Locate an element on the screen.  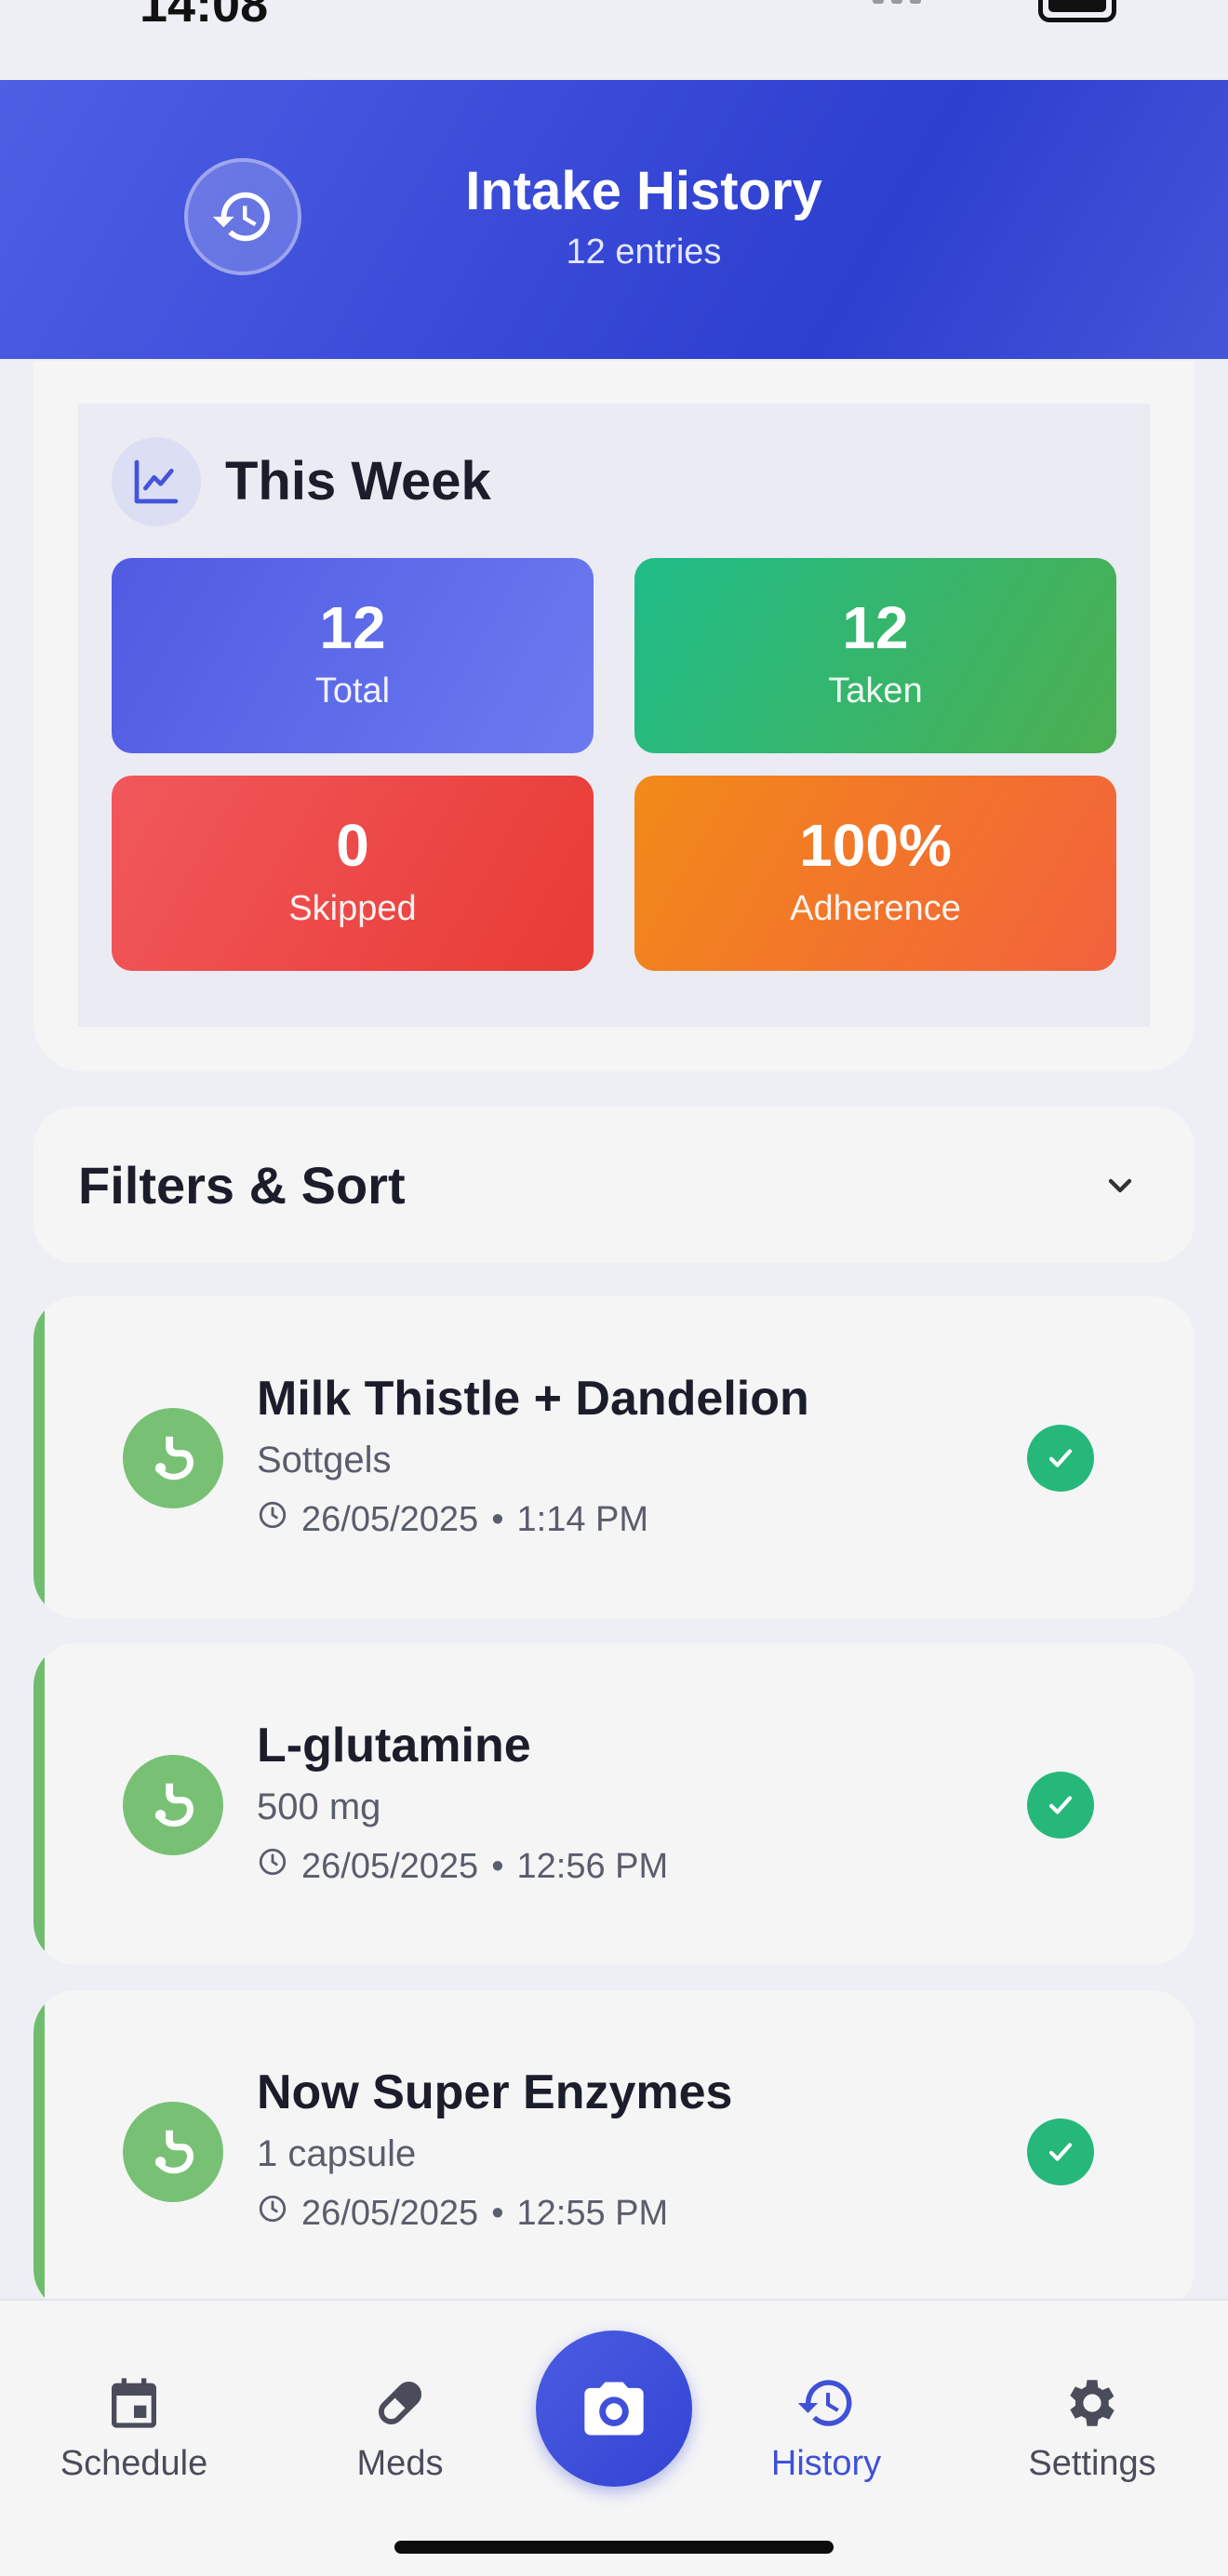
stat-skipped-value: 0 is located at coordinates (352, 845).